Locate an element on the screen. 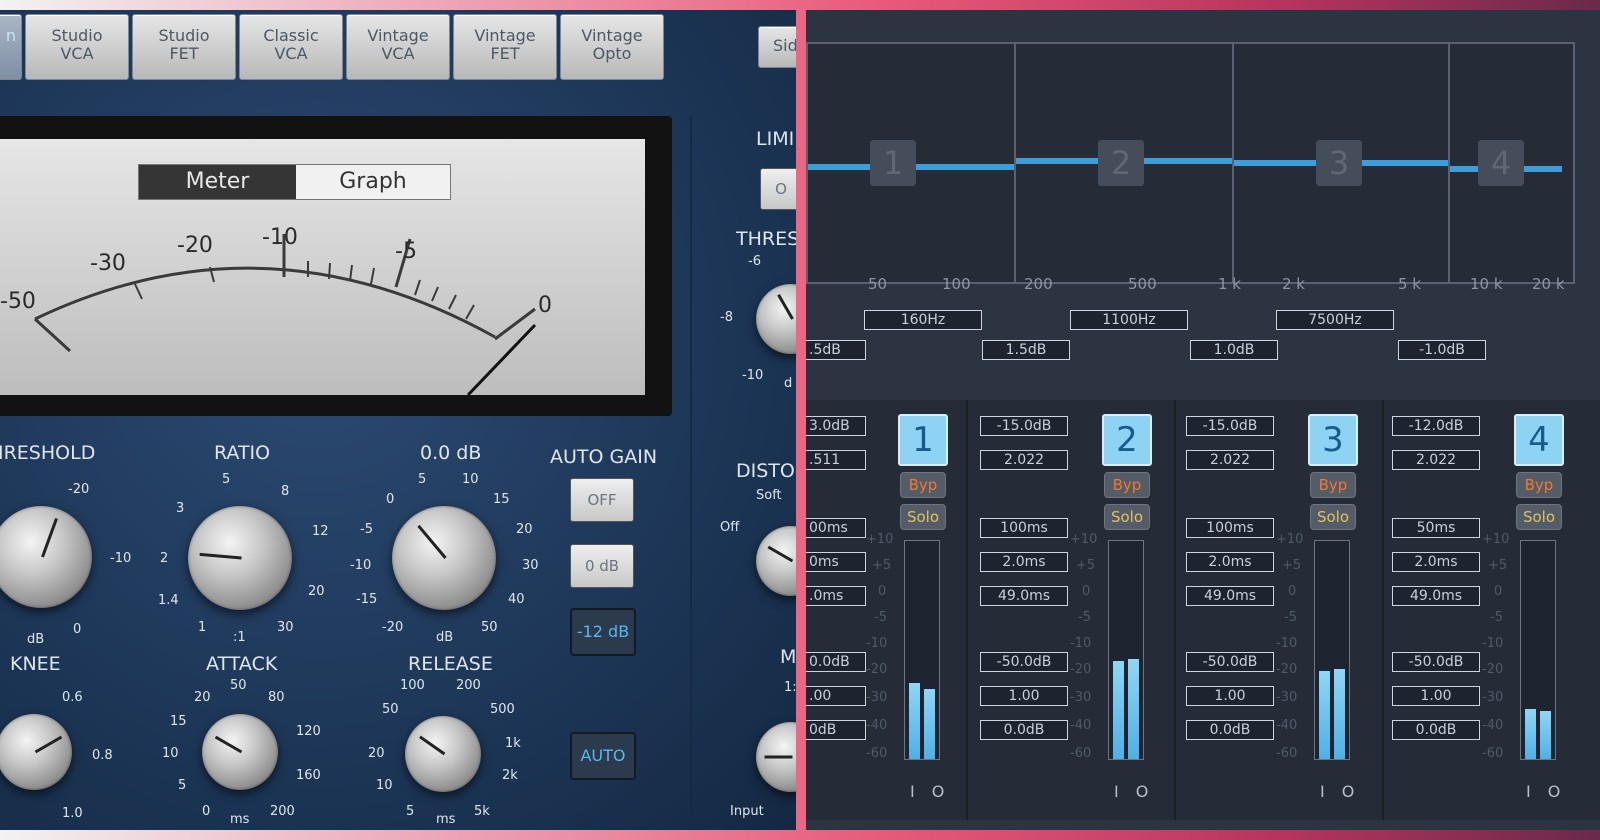 The width and height of the screenshot is (1600, 840). tick-label: 1: is located at coordinates (790, 687).